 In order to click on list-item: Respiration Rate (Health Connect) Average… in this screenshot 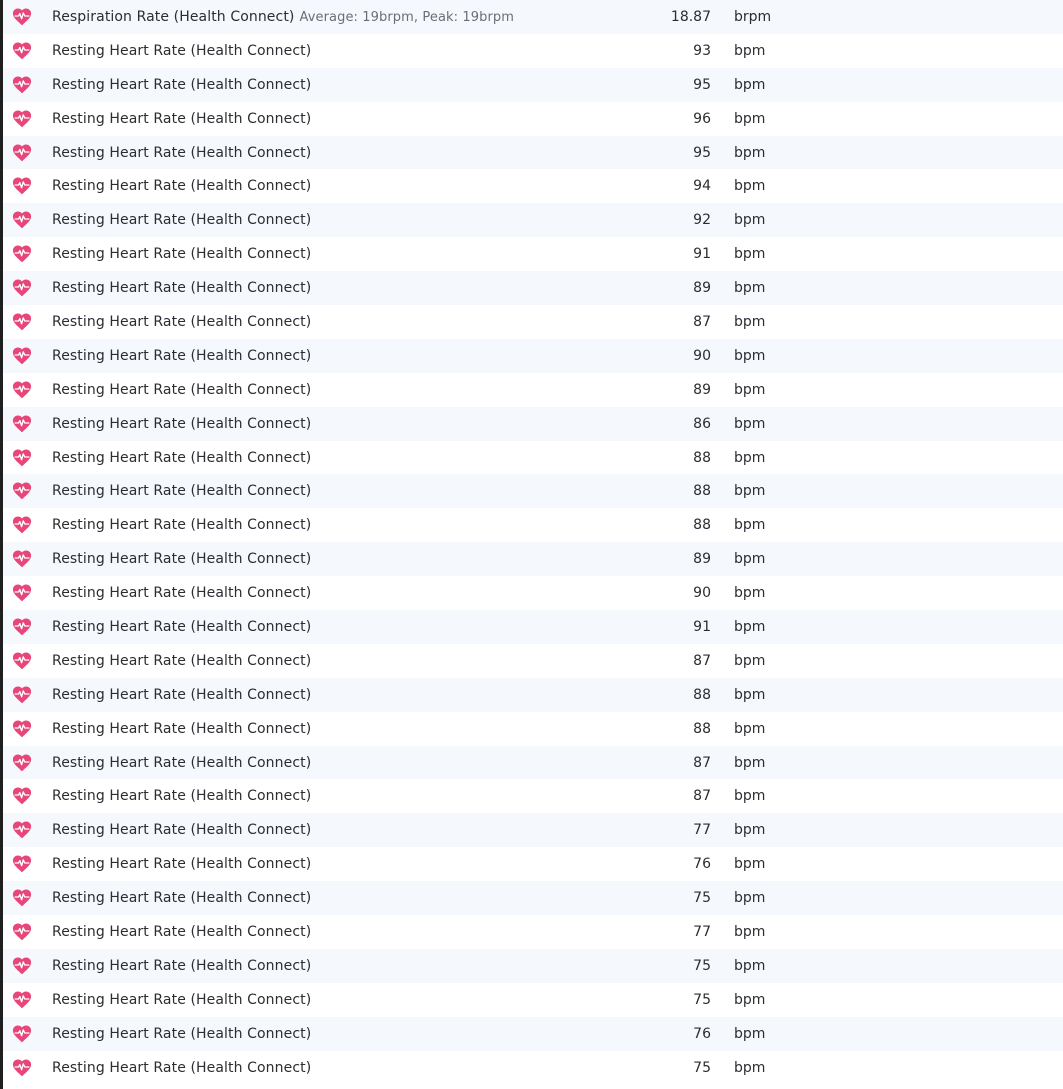, I will do `click(533, 17)`.